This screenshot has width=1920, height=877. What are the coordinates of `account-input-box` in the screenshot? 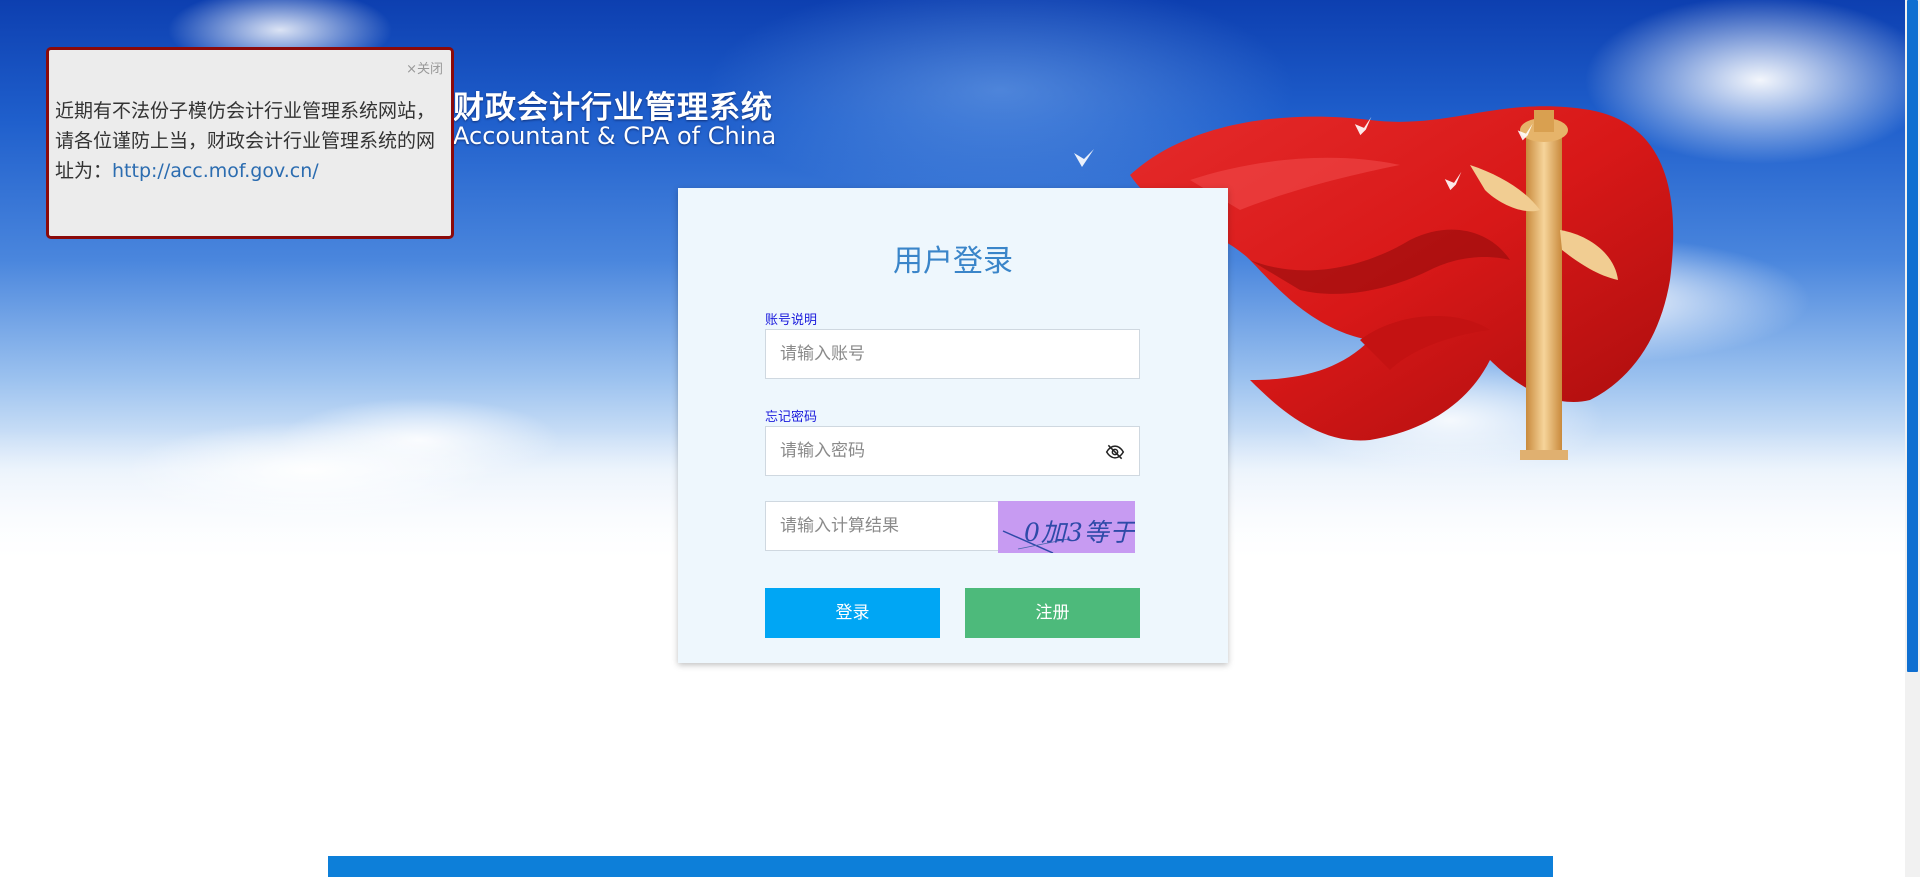 It's located at (952, 354).